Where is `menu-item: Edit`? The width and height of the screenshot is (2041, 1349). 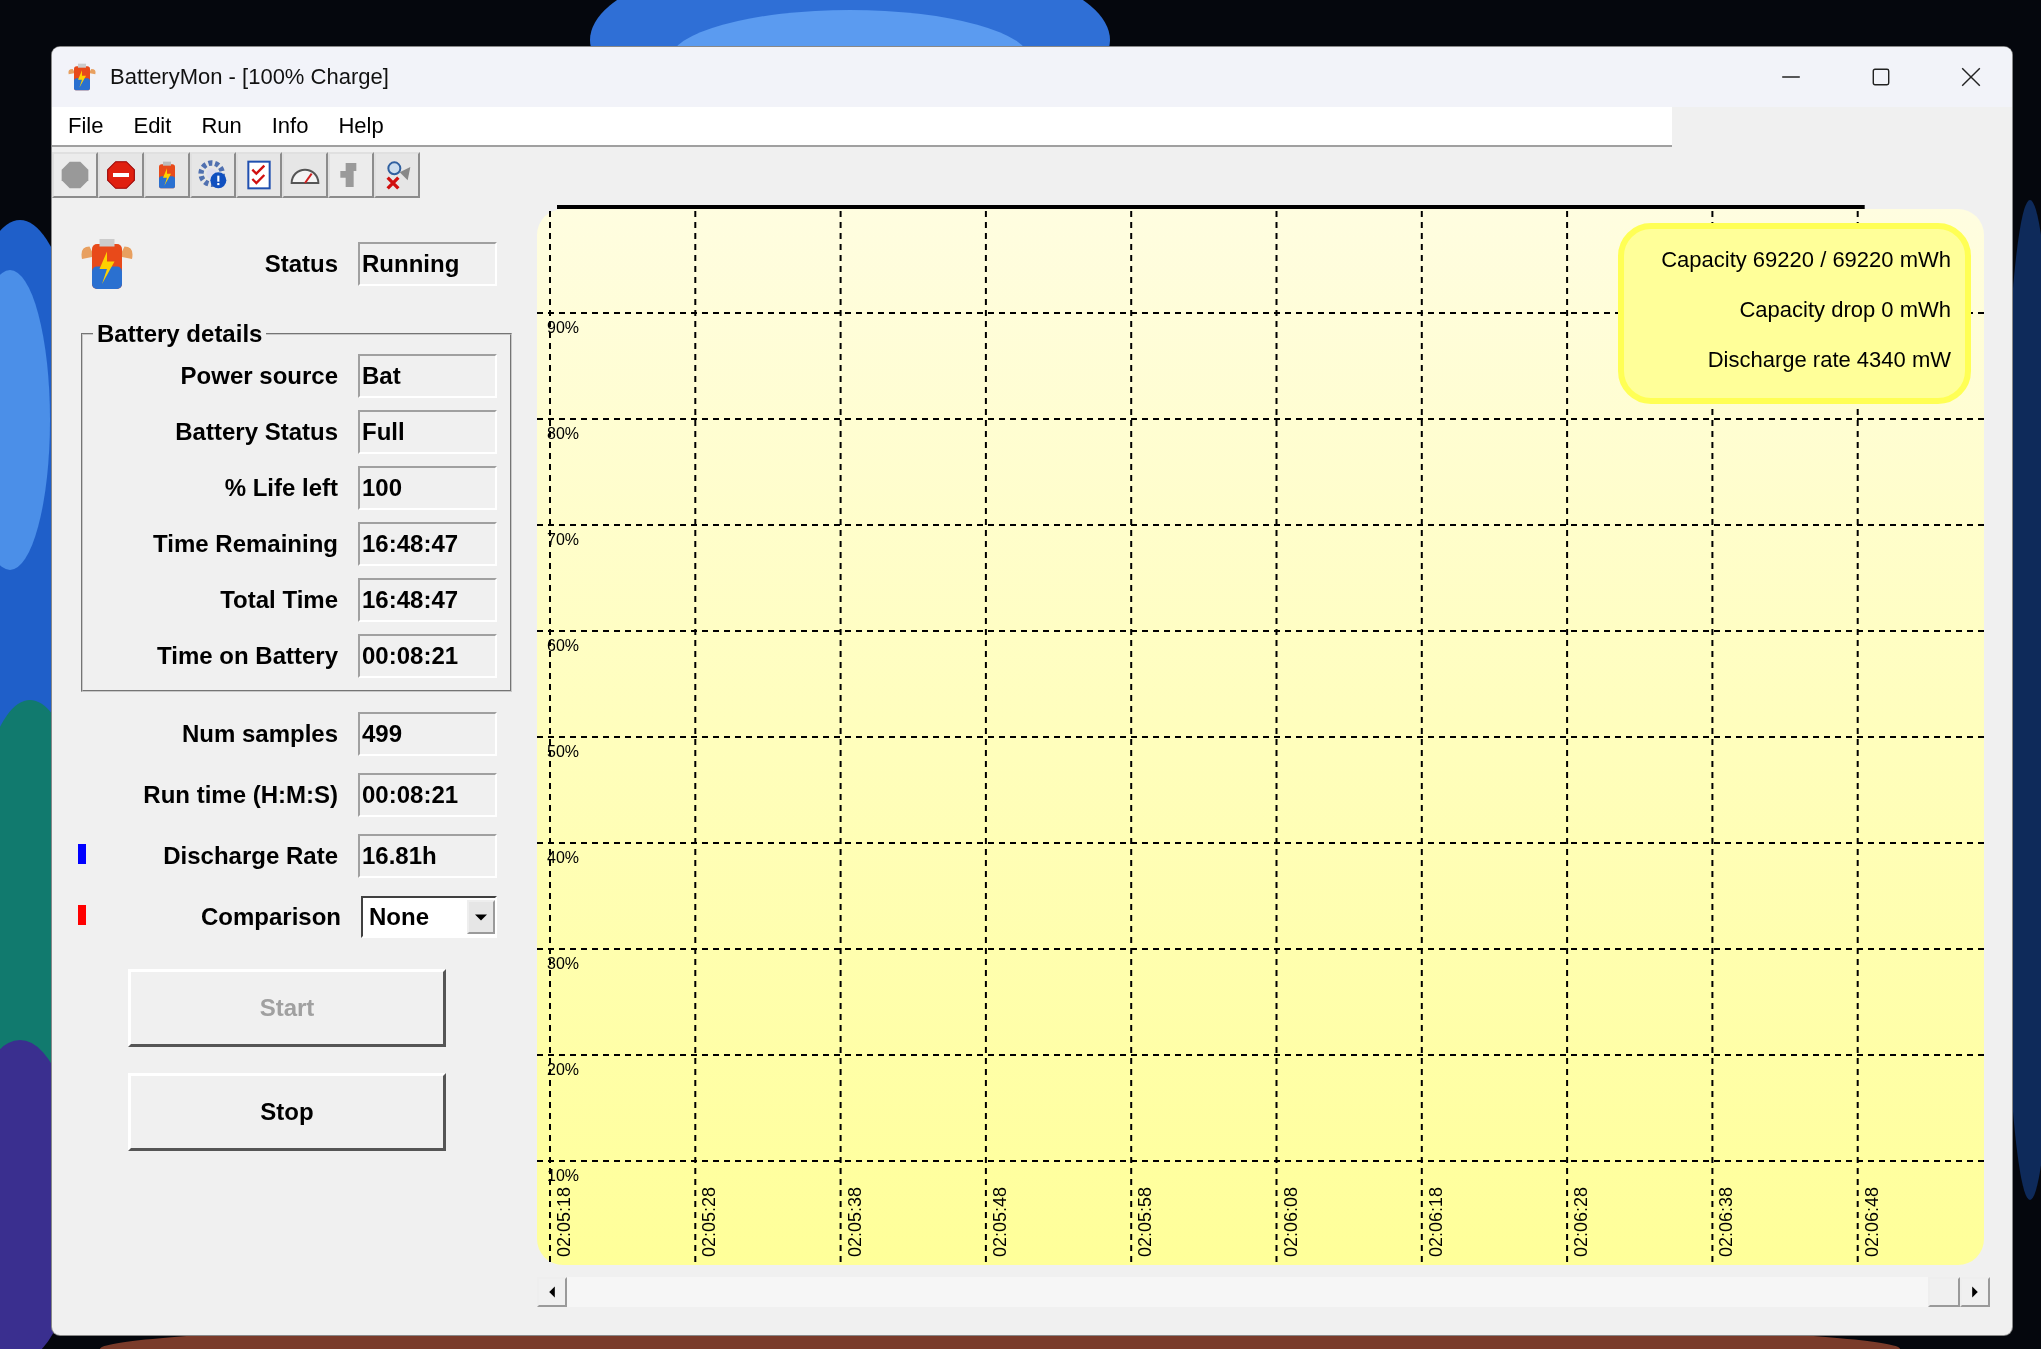
menu-item: Edit is located at coordinates (152, 126).